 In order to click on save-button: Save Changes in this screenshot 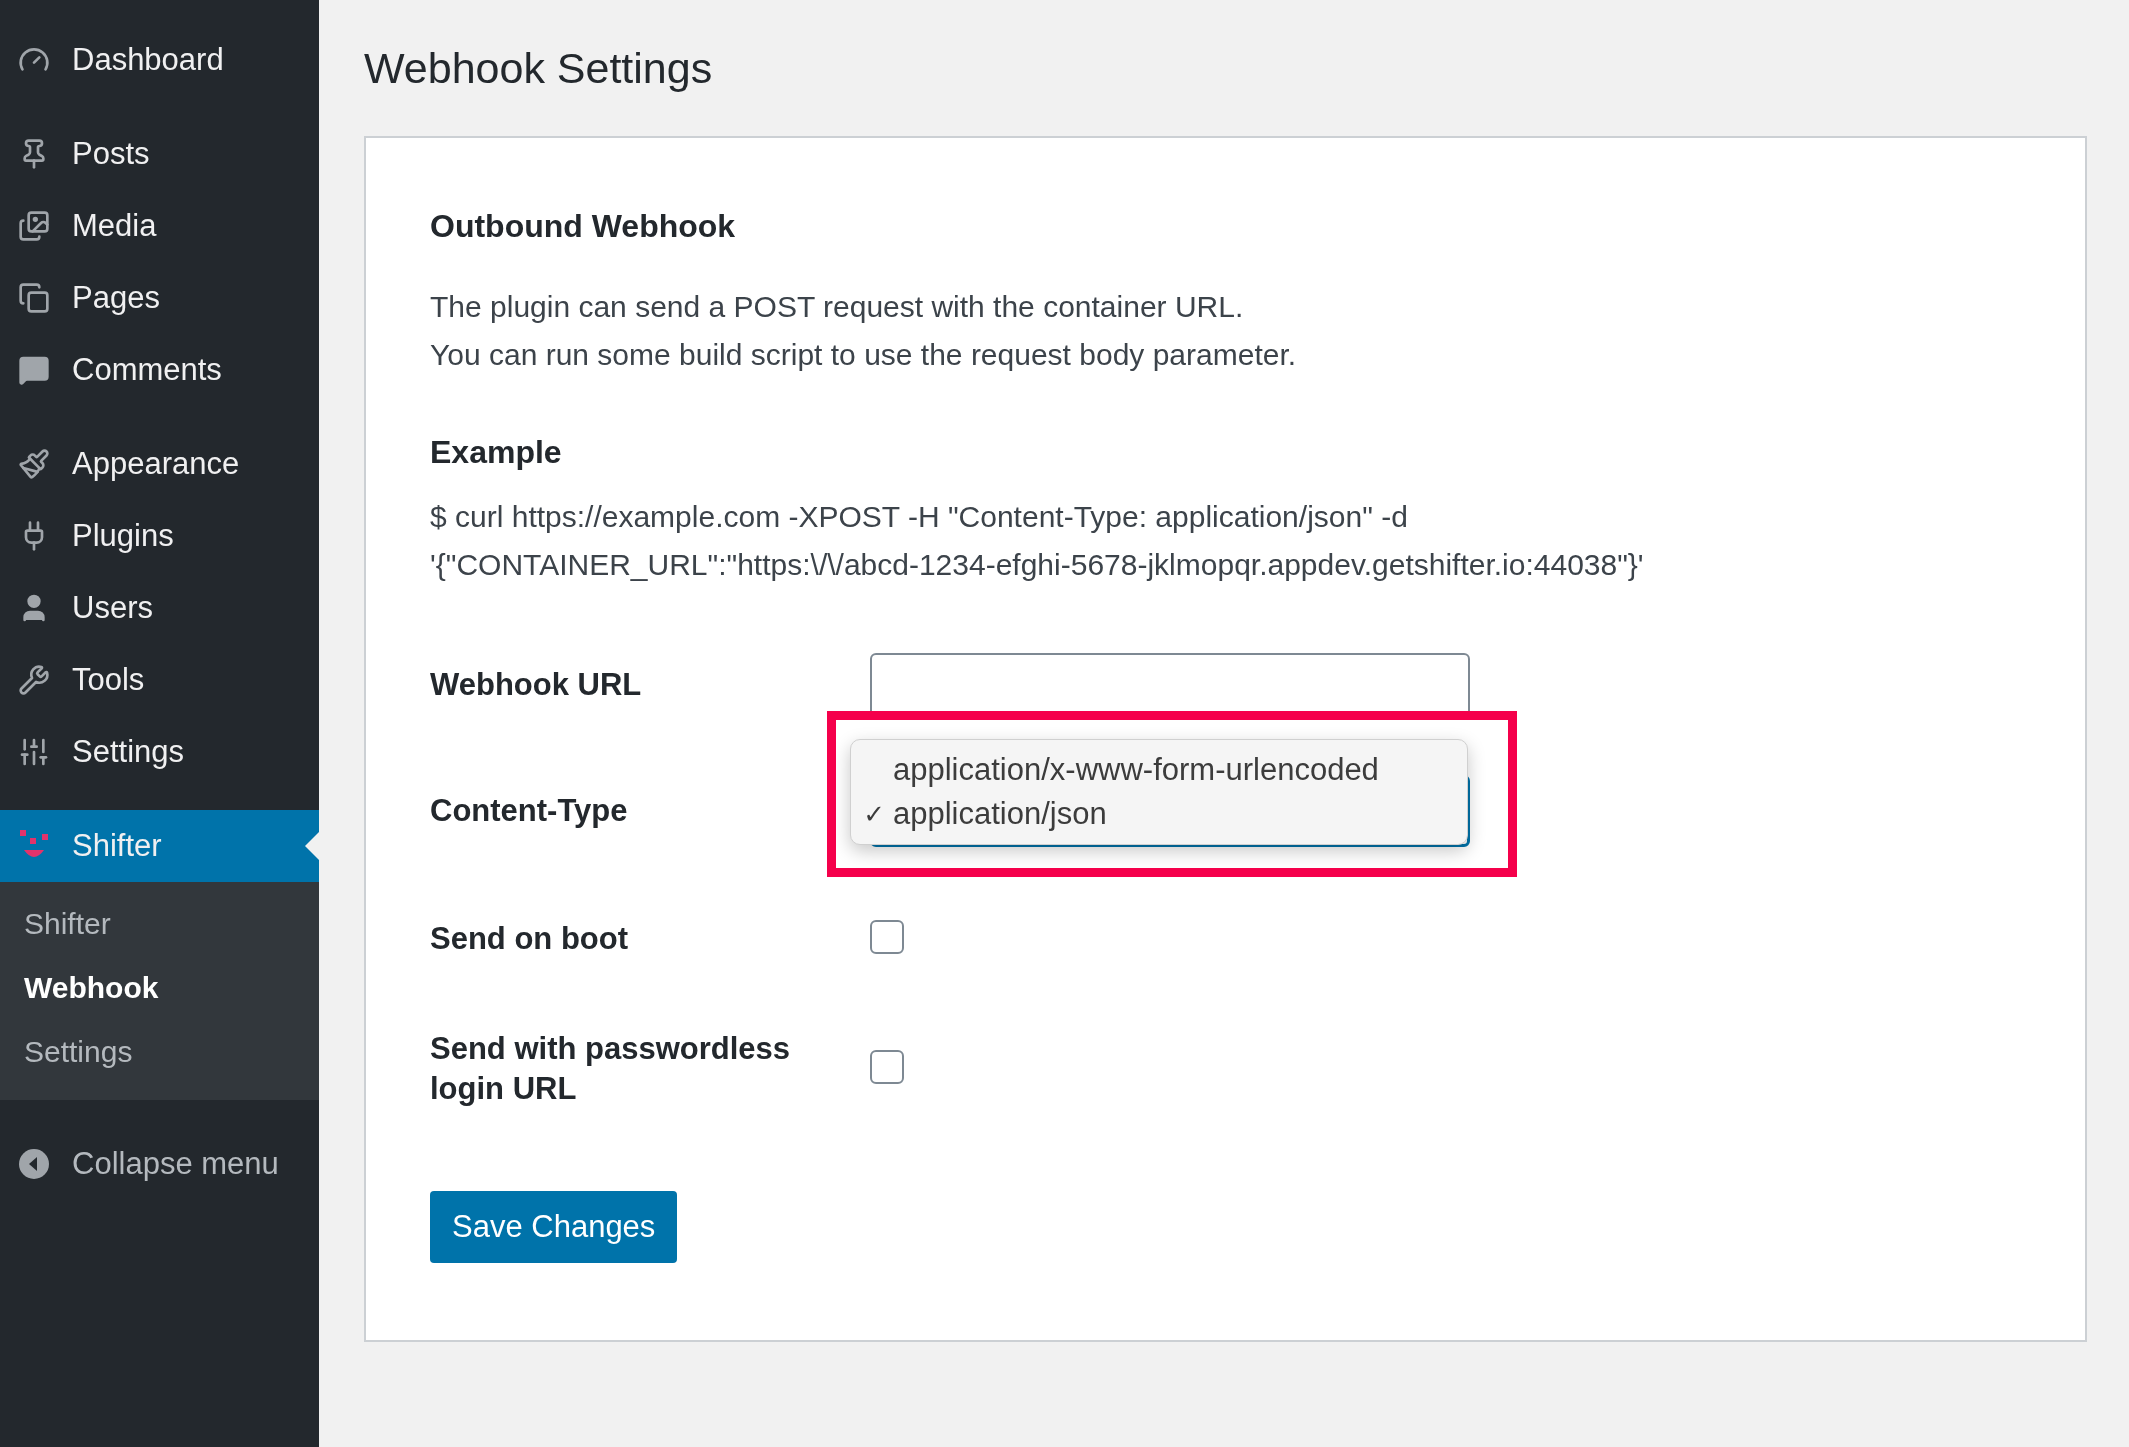, I will do `click(554, 1227)`.